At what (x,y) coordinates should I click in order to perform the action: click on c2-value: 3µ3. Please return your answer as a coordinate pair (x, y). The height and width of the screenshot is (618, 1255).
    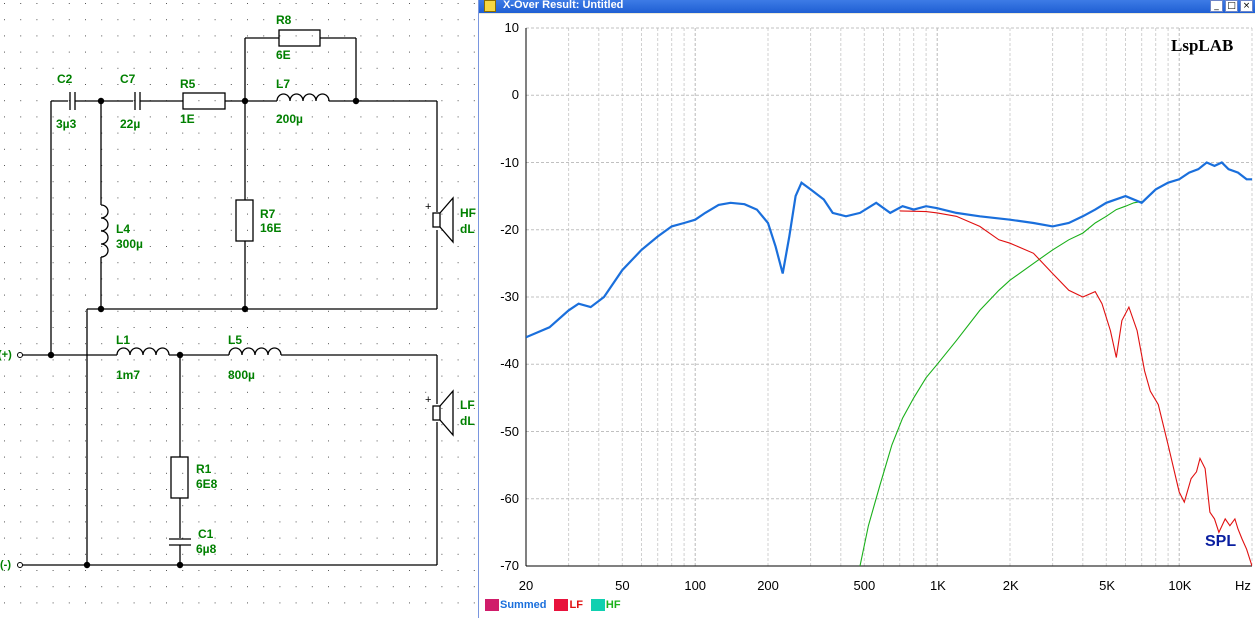
    Looking at the image, I should click on (66, 124).